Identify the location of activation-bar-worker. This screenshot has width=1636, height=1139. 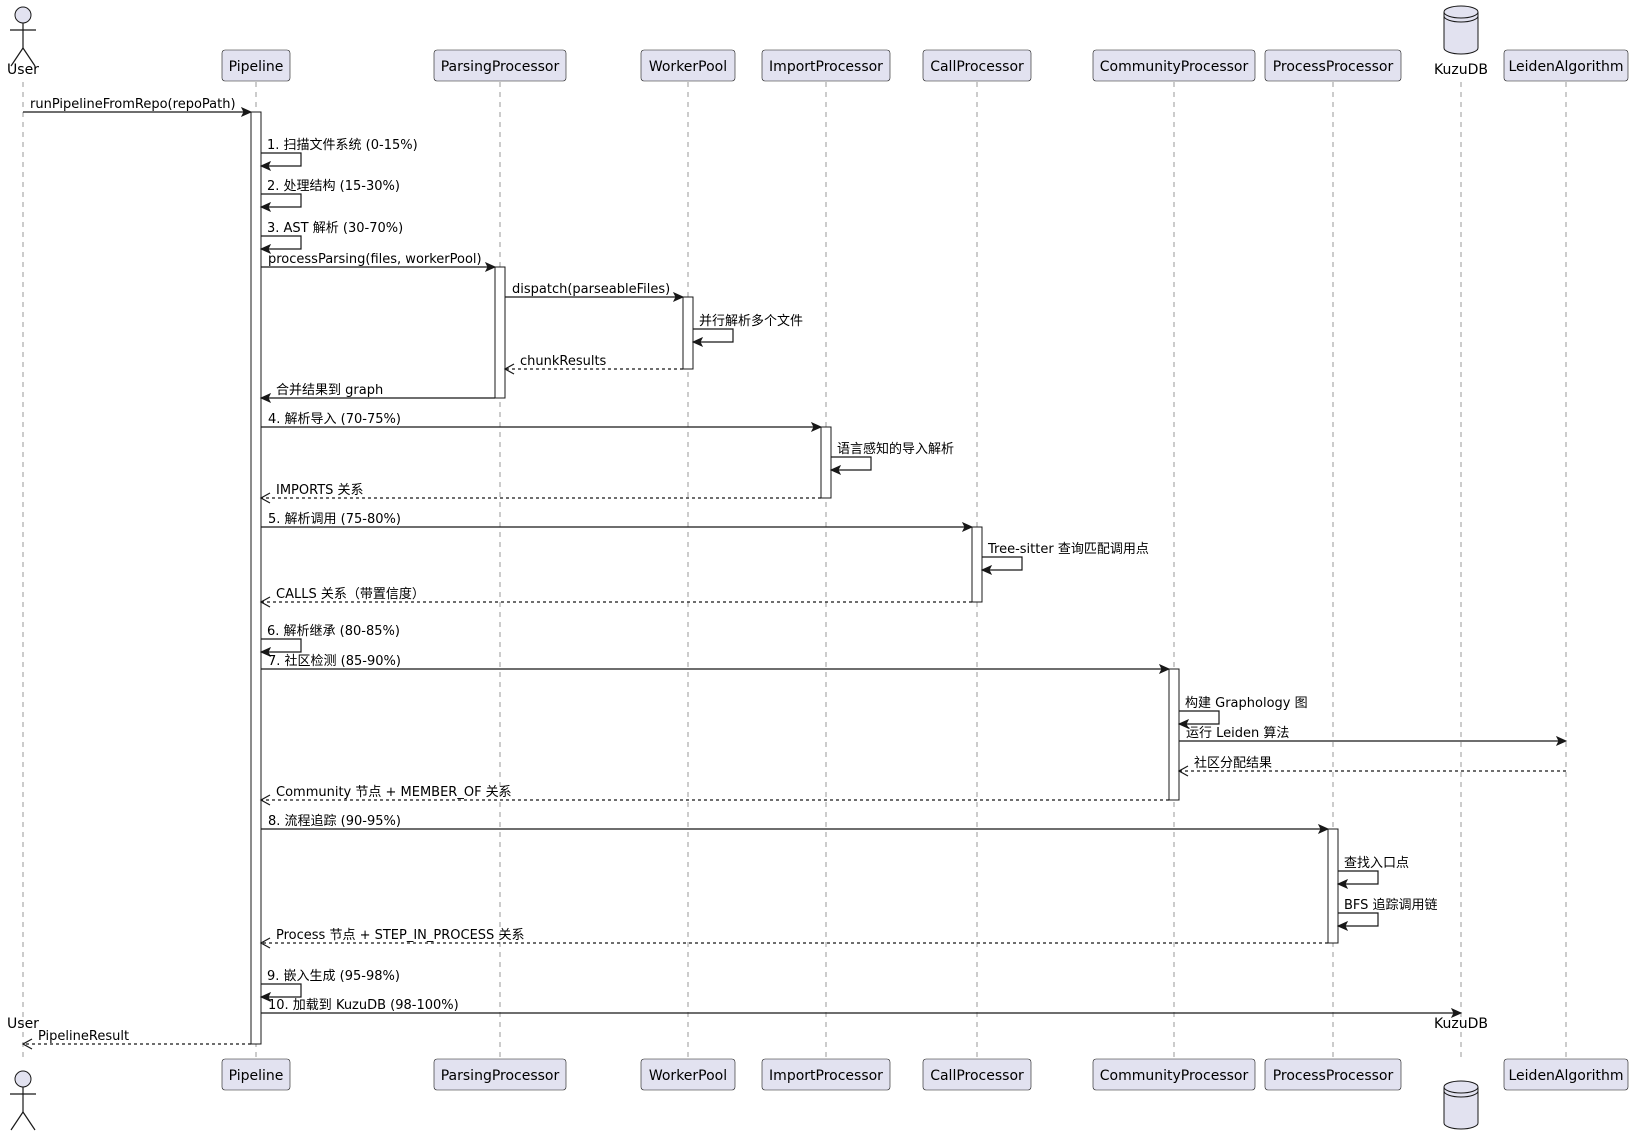
(688, 333).